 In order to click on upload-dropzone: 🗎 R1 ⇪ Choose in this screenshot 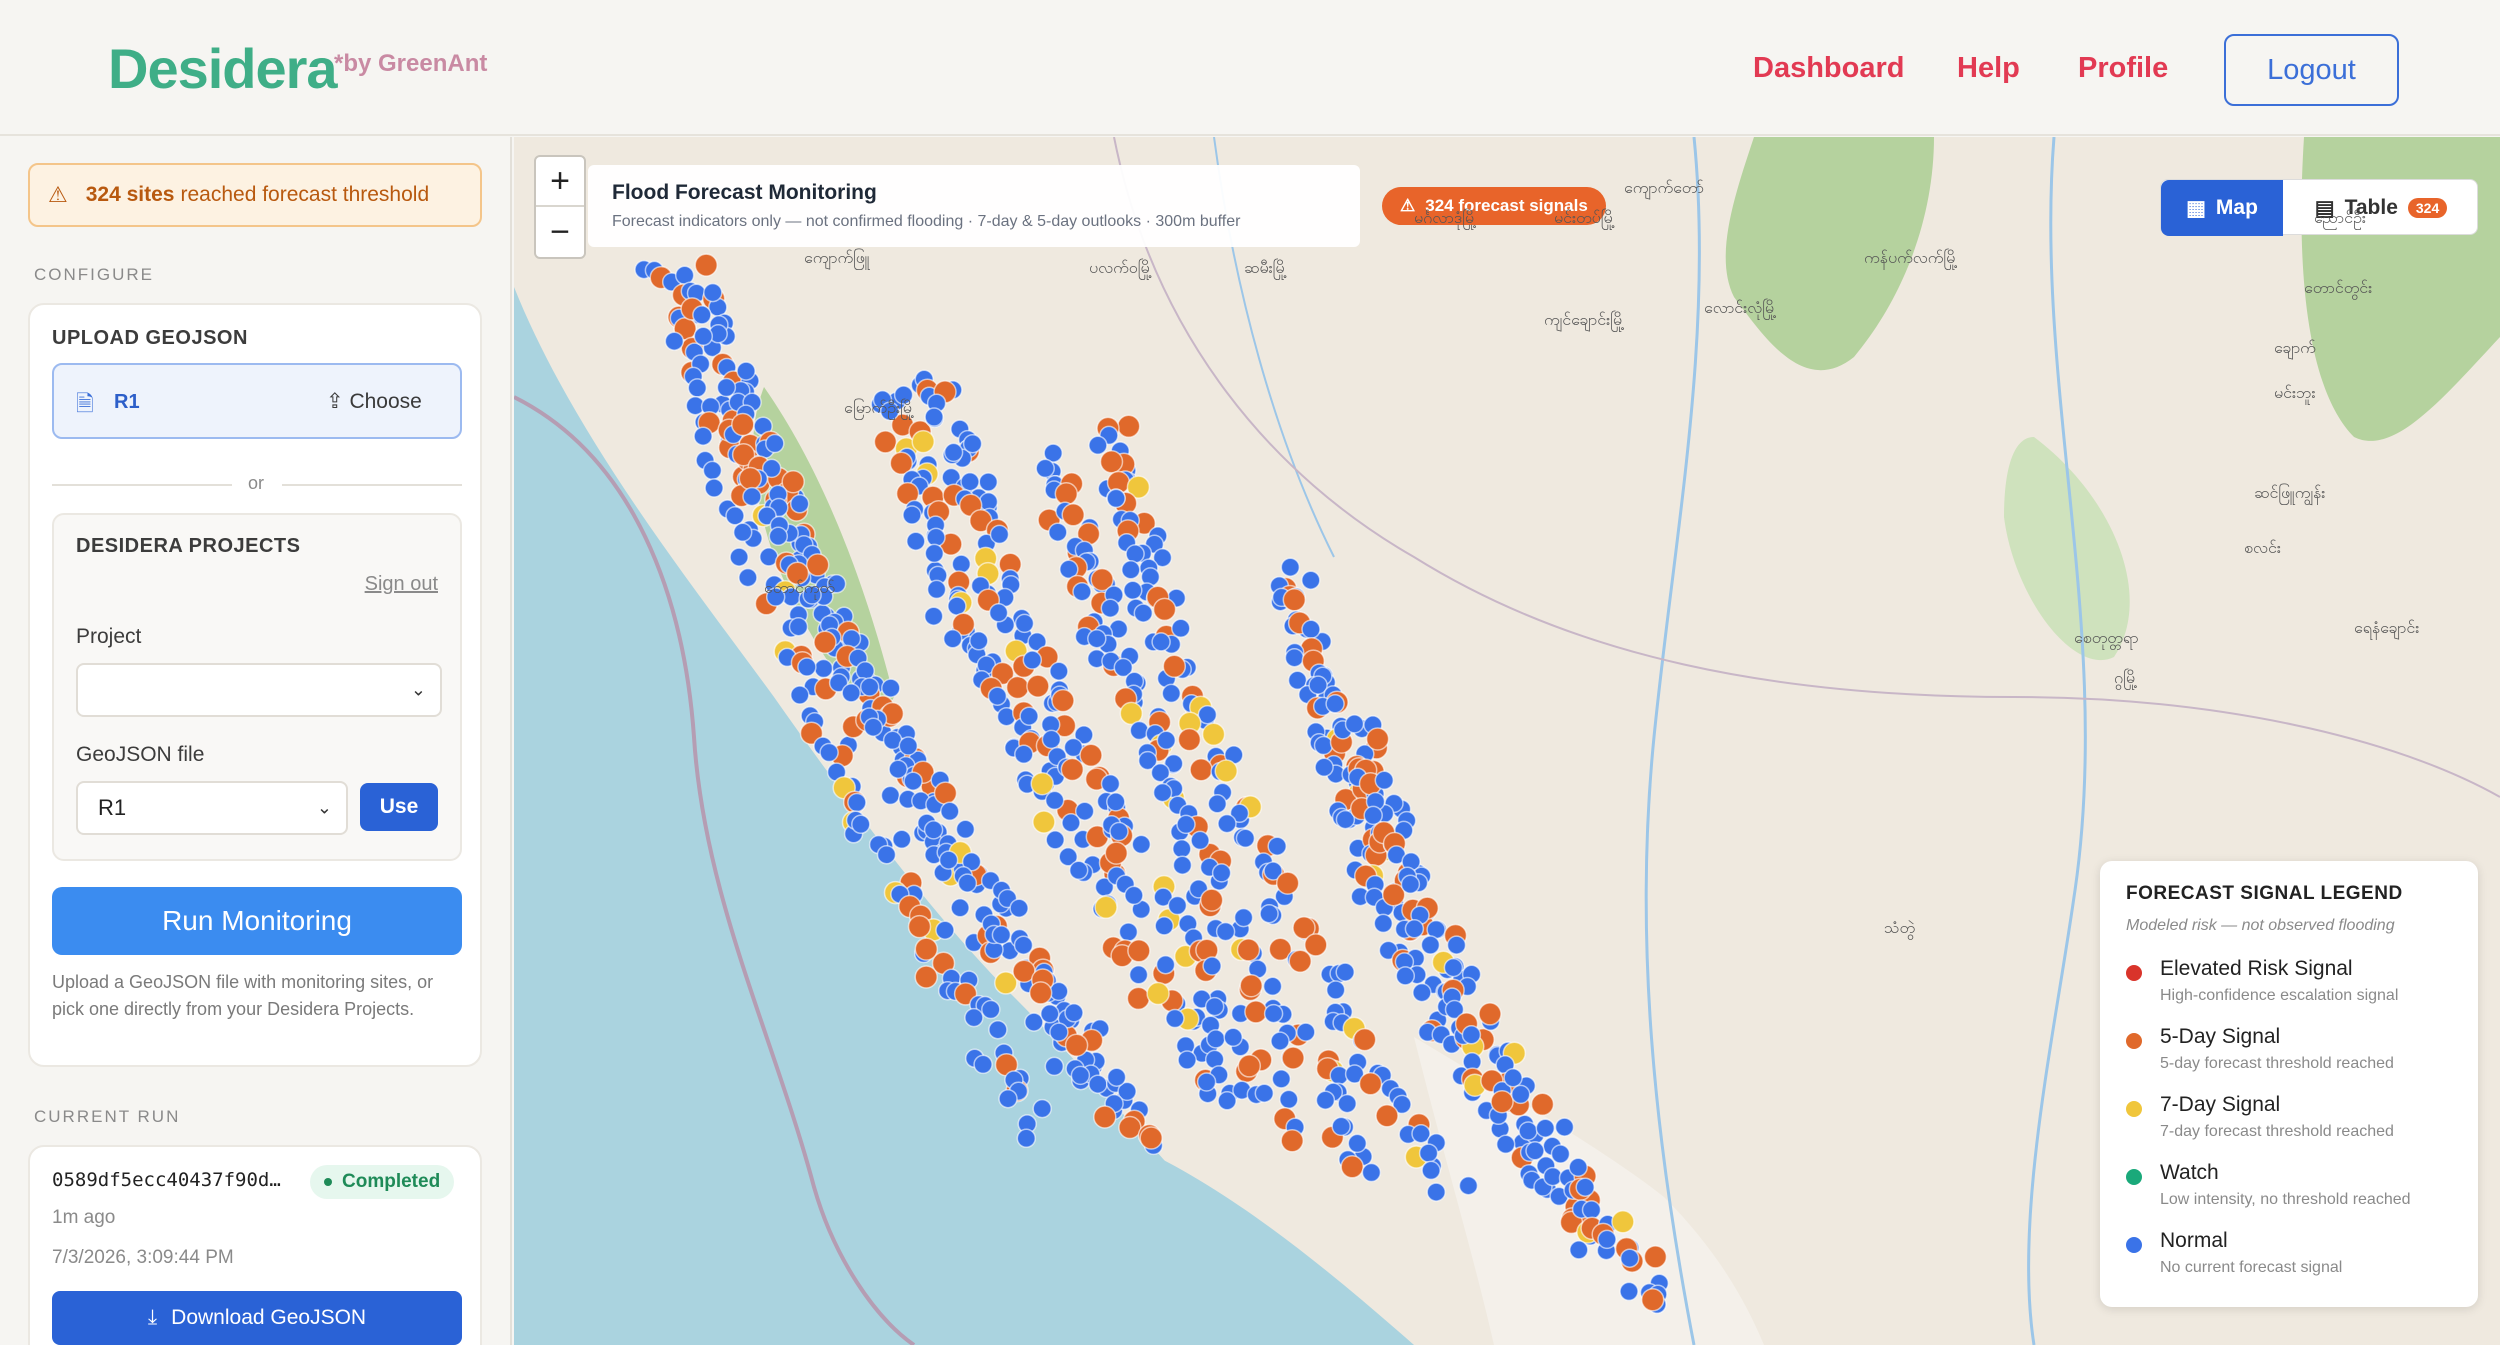, I will do `click(257, 401)`.